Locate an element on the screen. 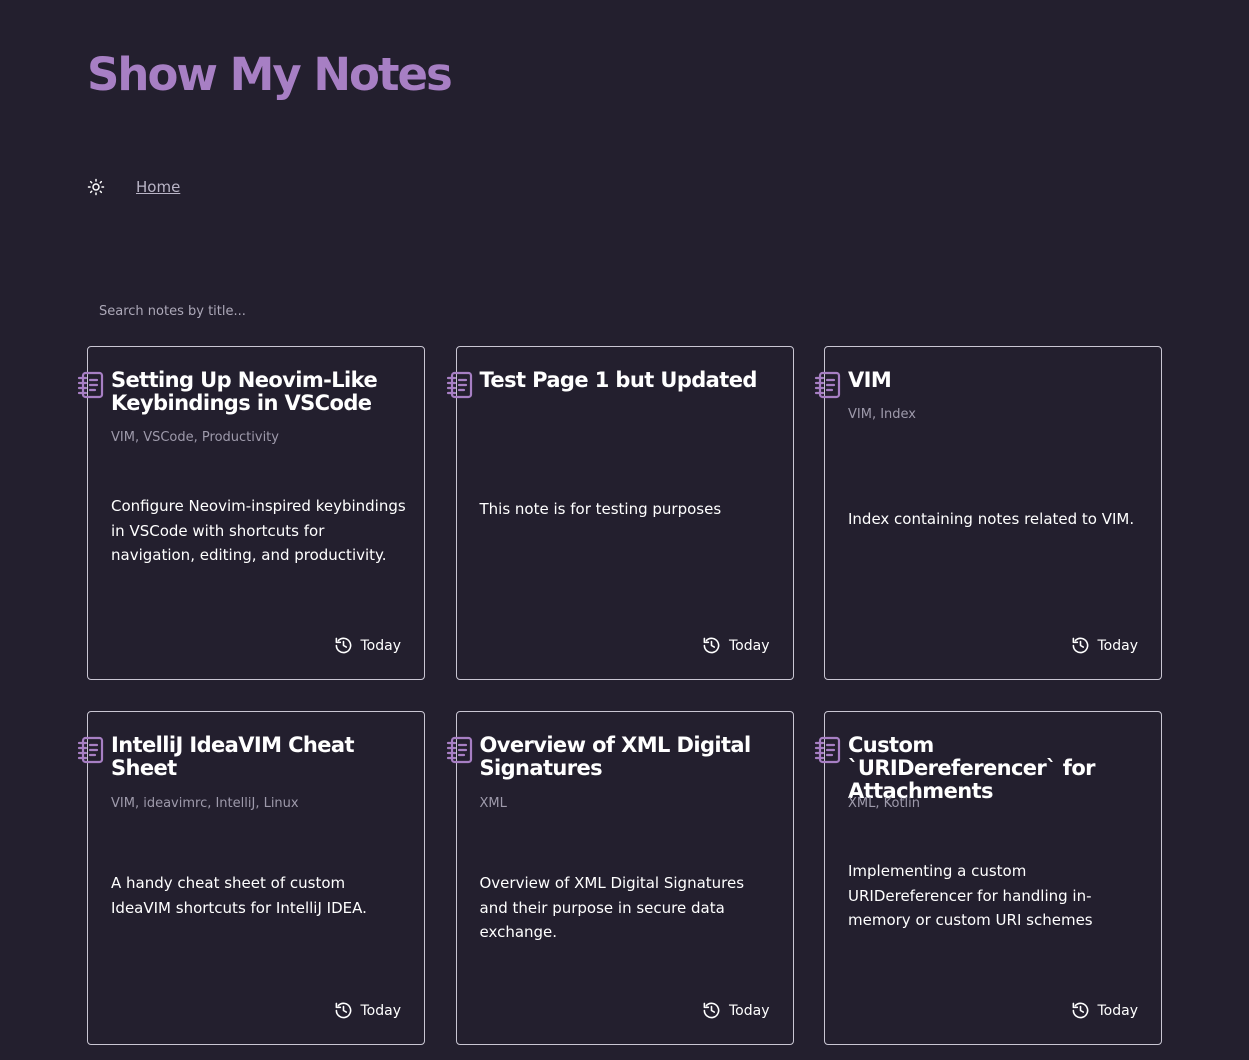  theme-toggle-button is located at coordinates (96, 187).